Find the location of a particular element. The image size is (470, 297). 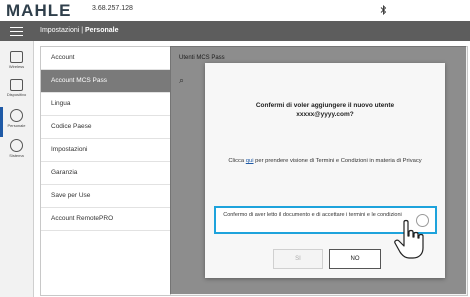

breadcrumb: Impostazioni | Personale is located at coordinates (79, 30).